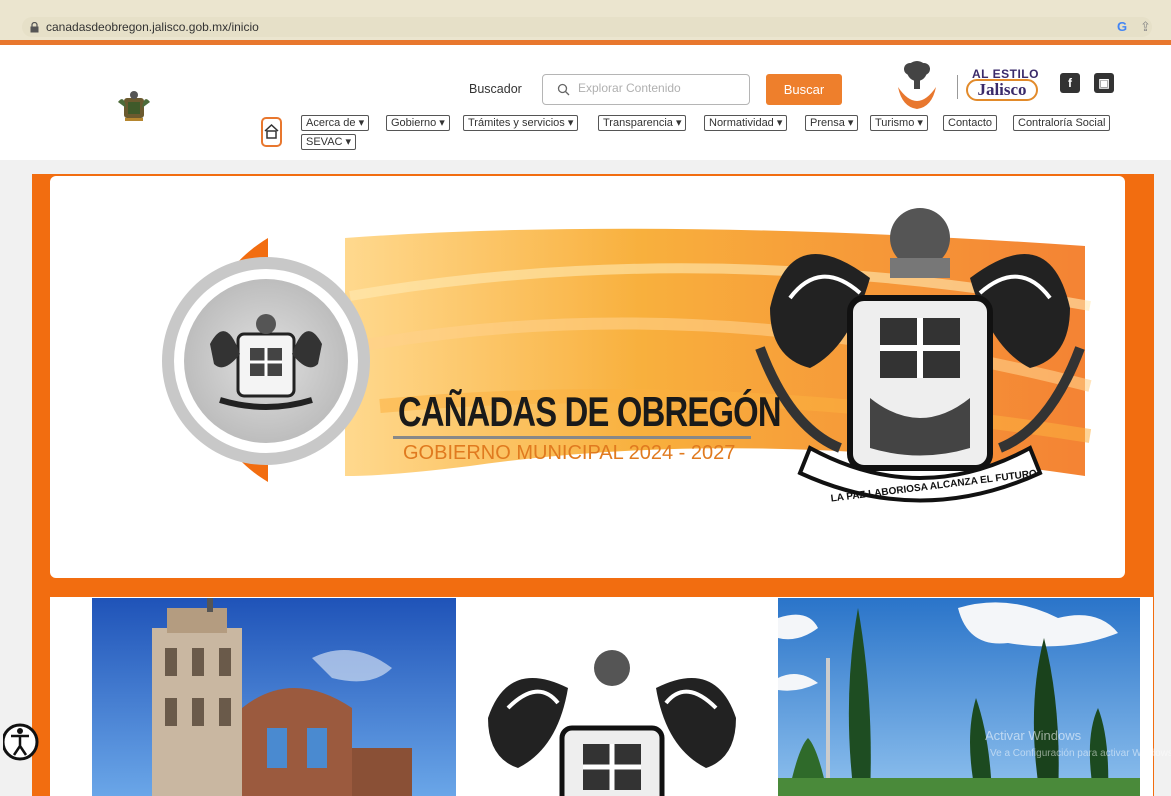 The height and width of the screenshot is (796, 1171). Describe the element at coordinates (1002, 90) in the screenshot. I see `jalisco-logo: Jalisco` at that location.